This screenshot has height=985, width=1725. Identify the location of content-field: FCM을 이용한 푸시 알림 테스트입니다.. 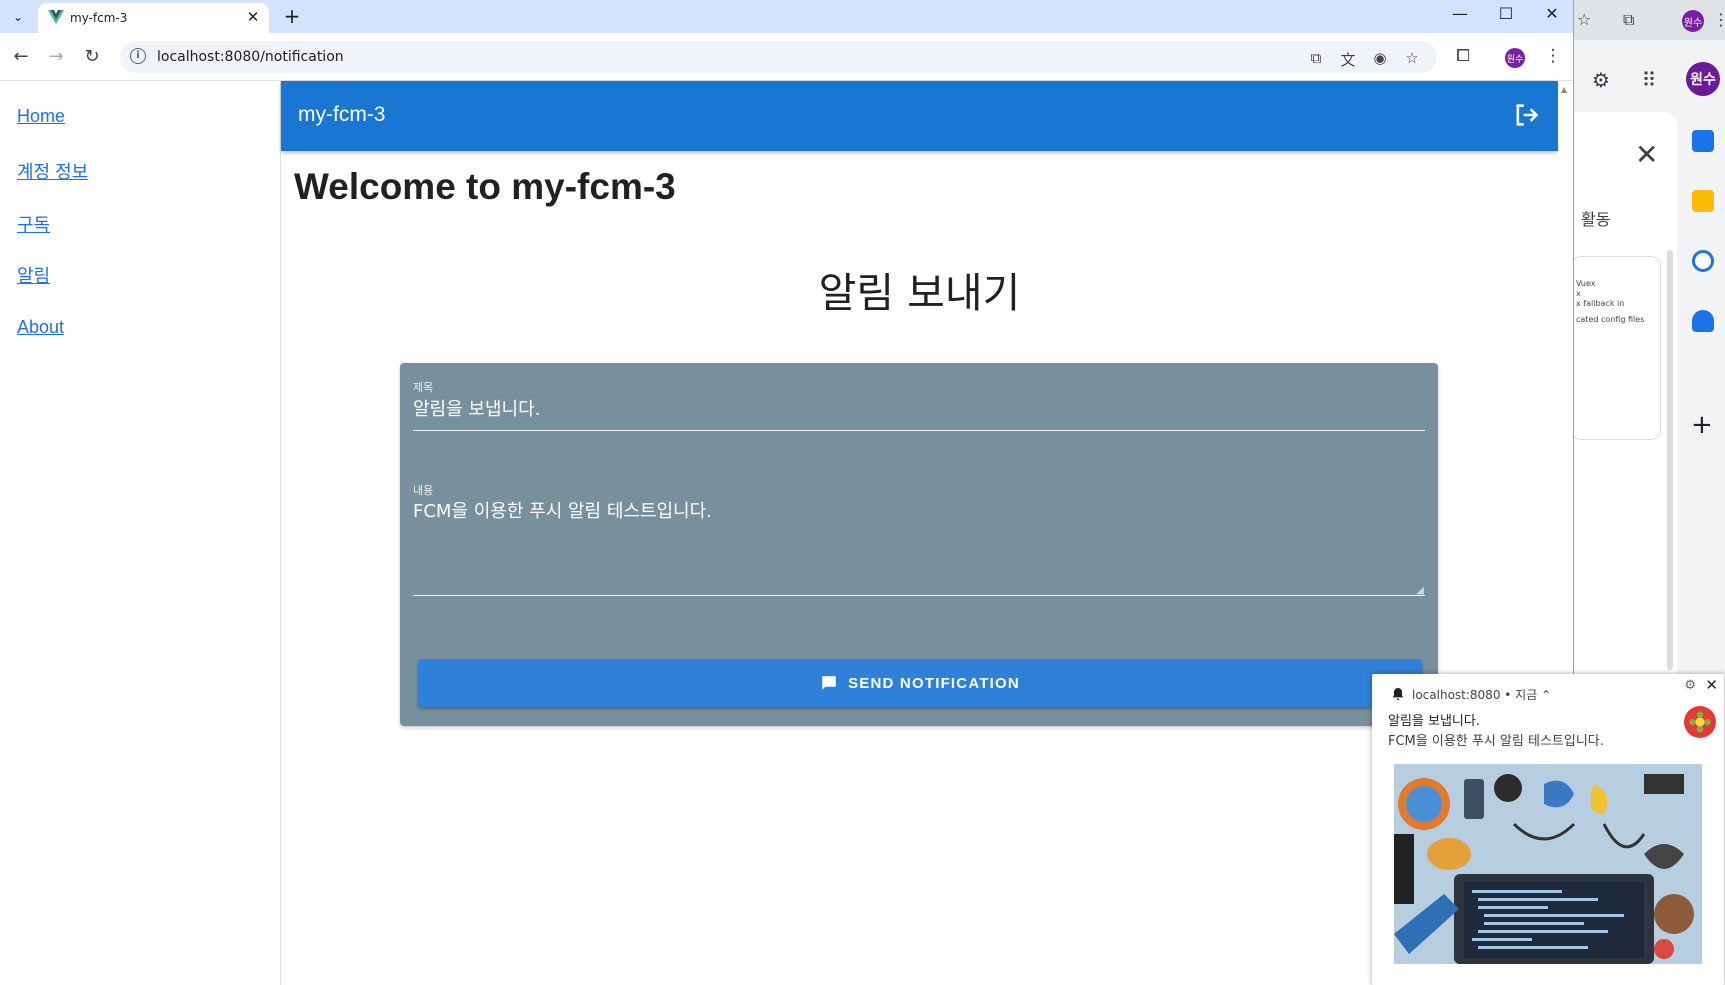
(562, 510).